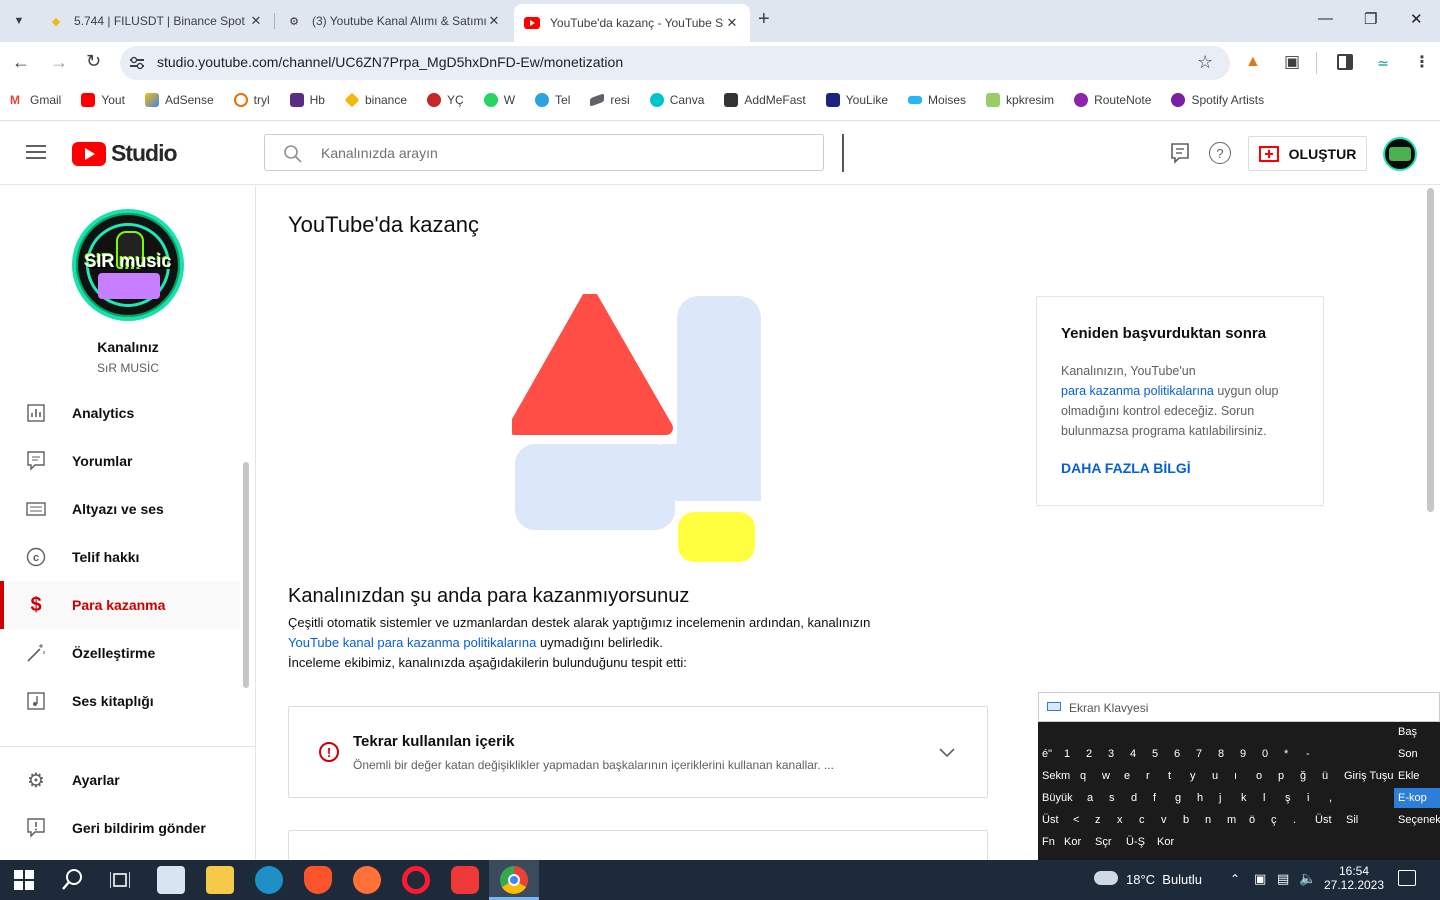 This screenshot has width=1440, height=900. I want to click on edge-icon, so click(269, 880).